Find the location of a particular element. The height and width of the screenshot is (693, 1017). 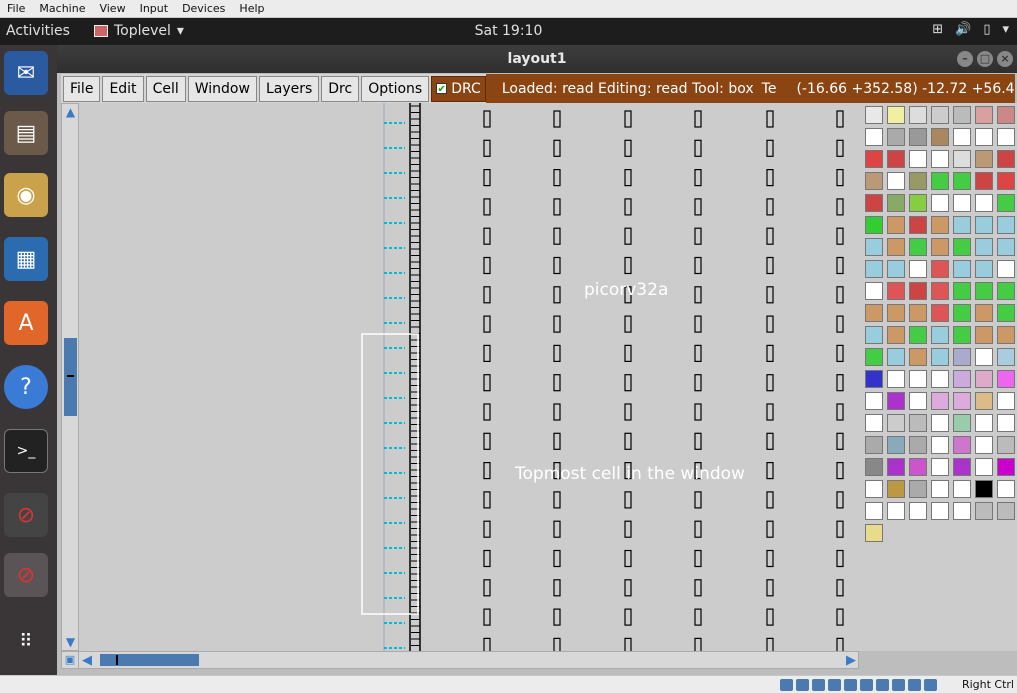

terminal-icon: >_ is located at coordinates (26, 451).